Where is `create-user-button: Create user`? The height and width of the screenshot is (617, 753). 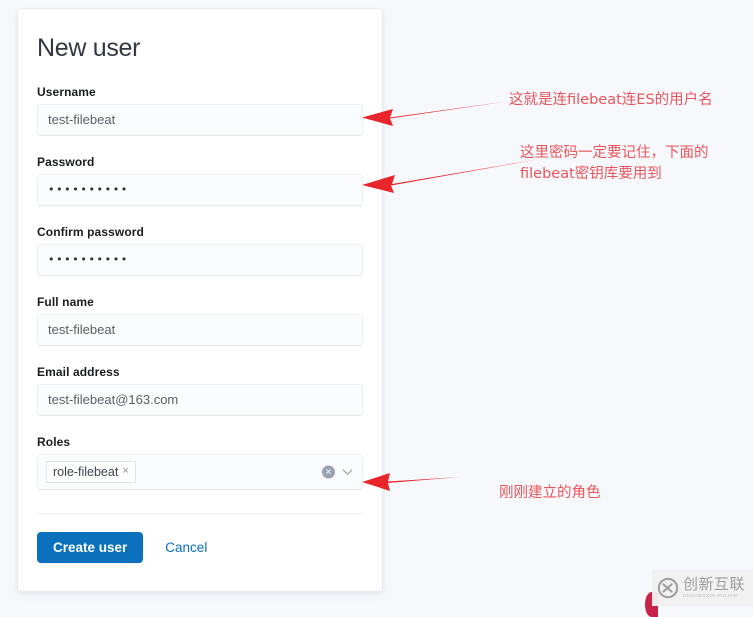 create-user-button: Create user is located at coordinates (90, 547).